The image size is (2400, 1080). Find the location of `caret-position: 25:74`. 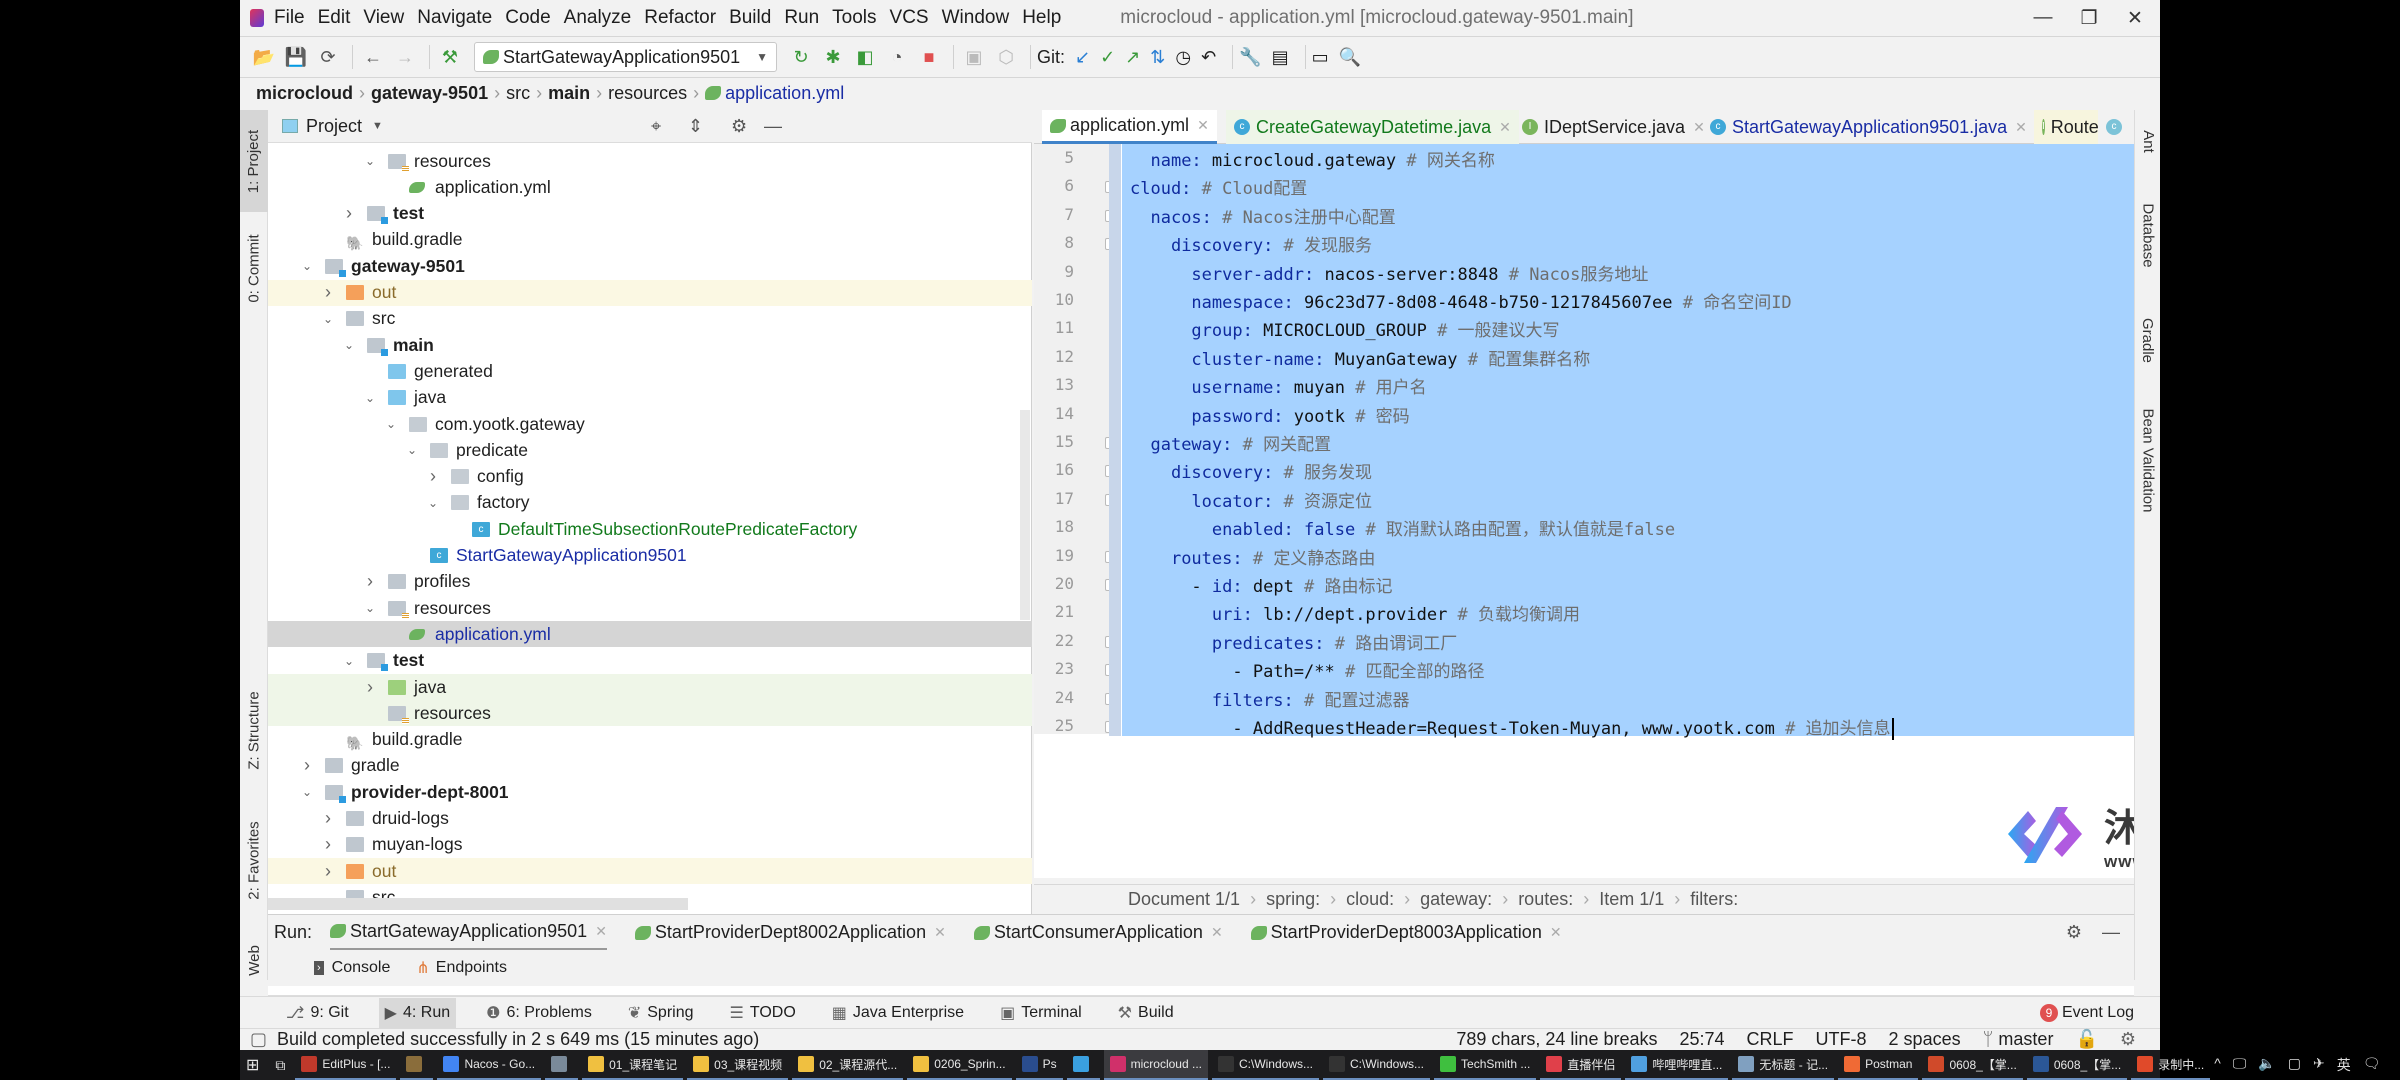

caret-position: 25:74 is located at coordinates (1701, 1039).